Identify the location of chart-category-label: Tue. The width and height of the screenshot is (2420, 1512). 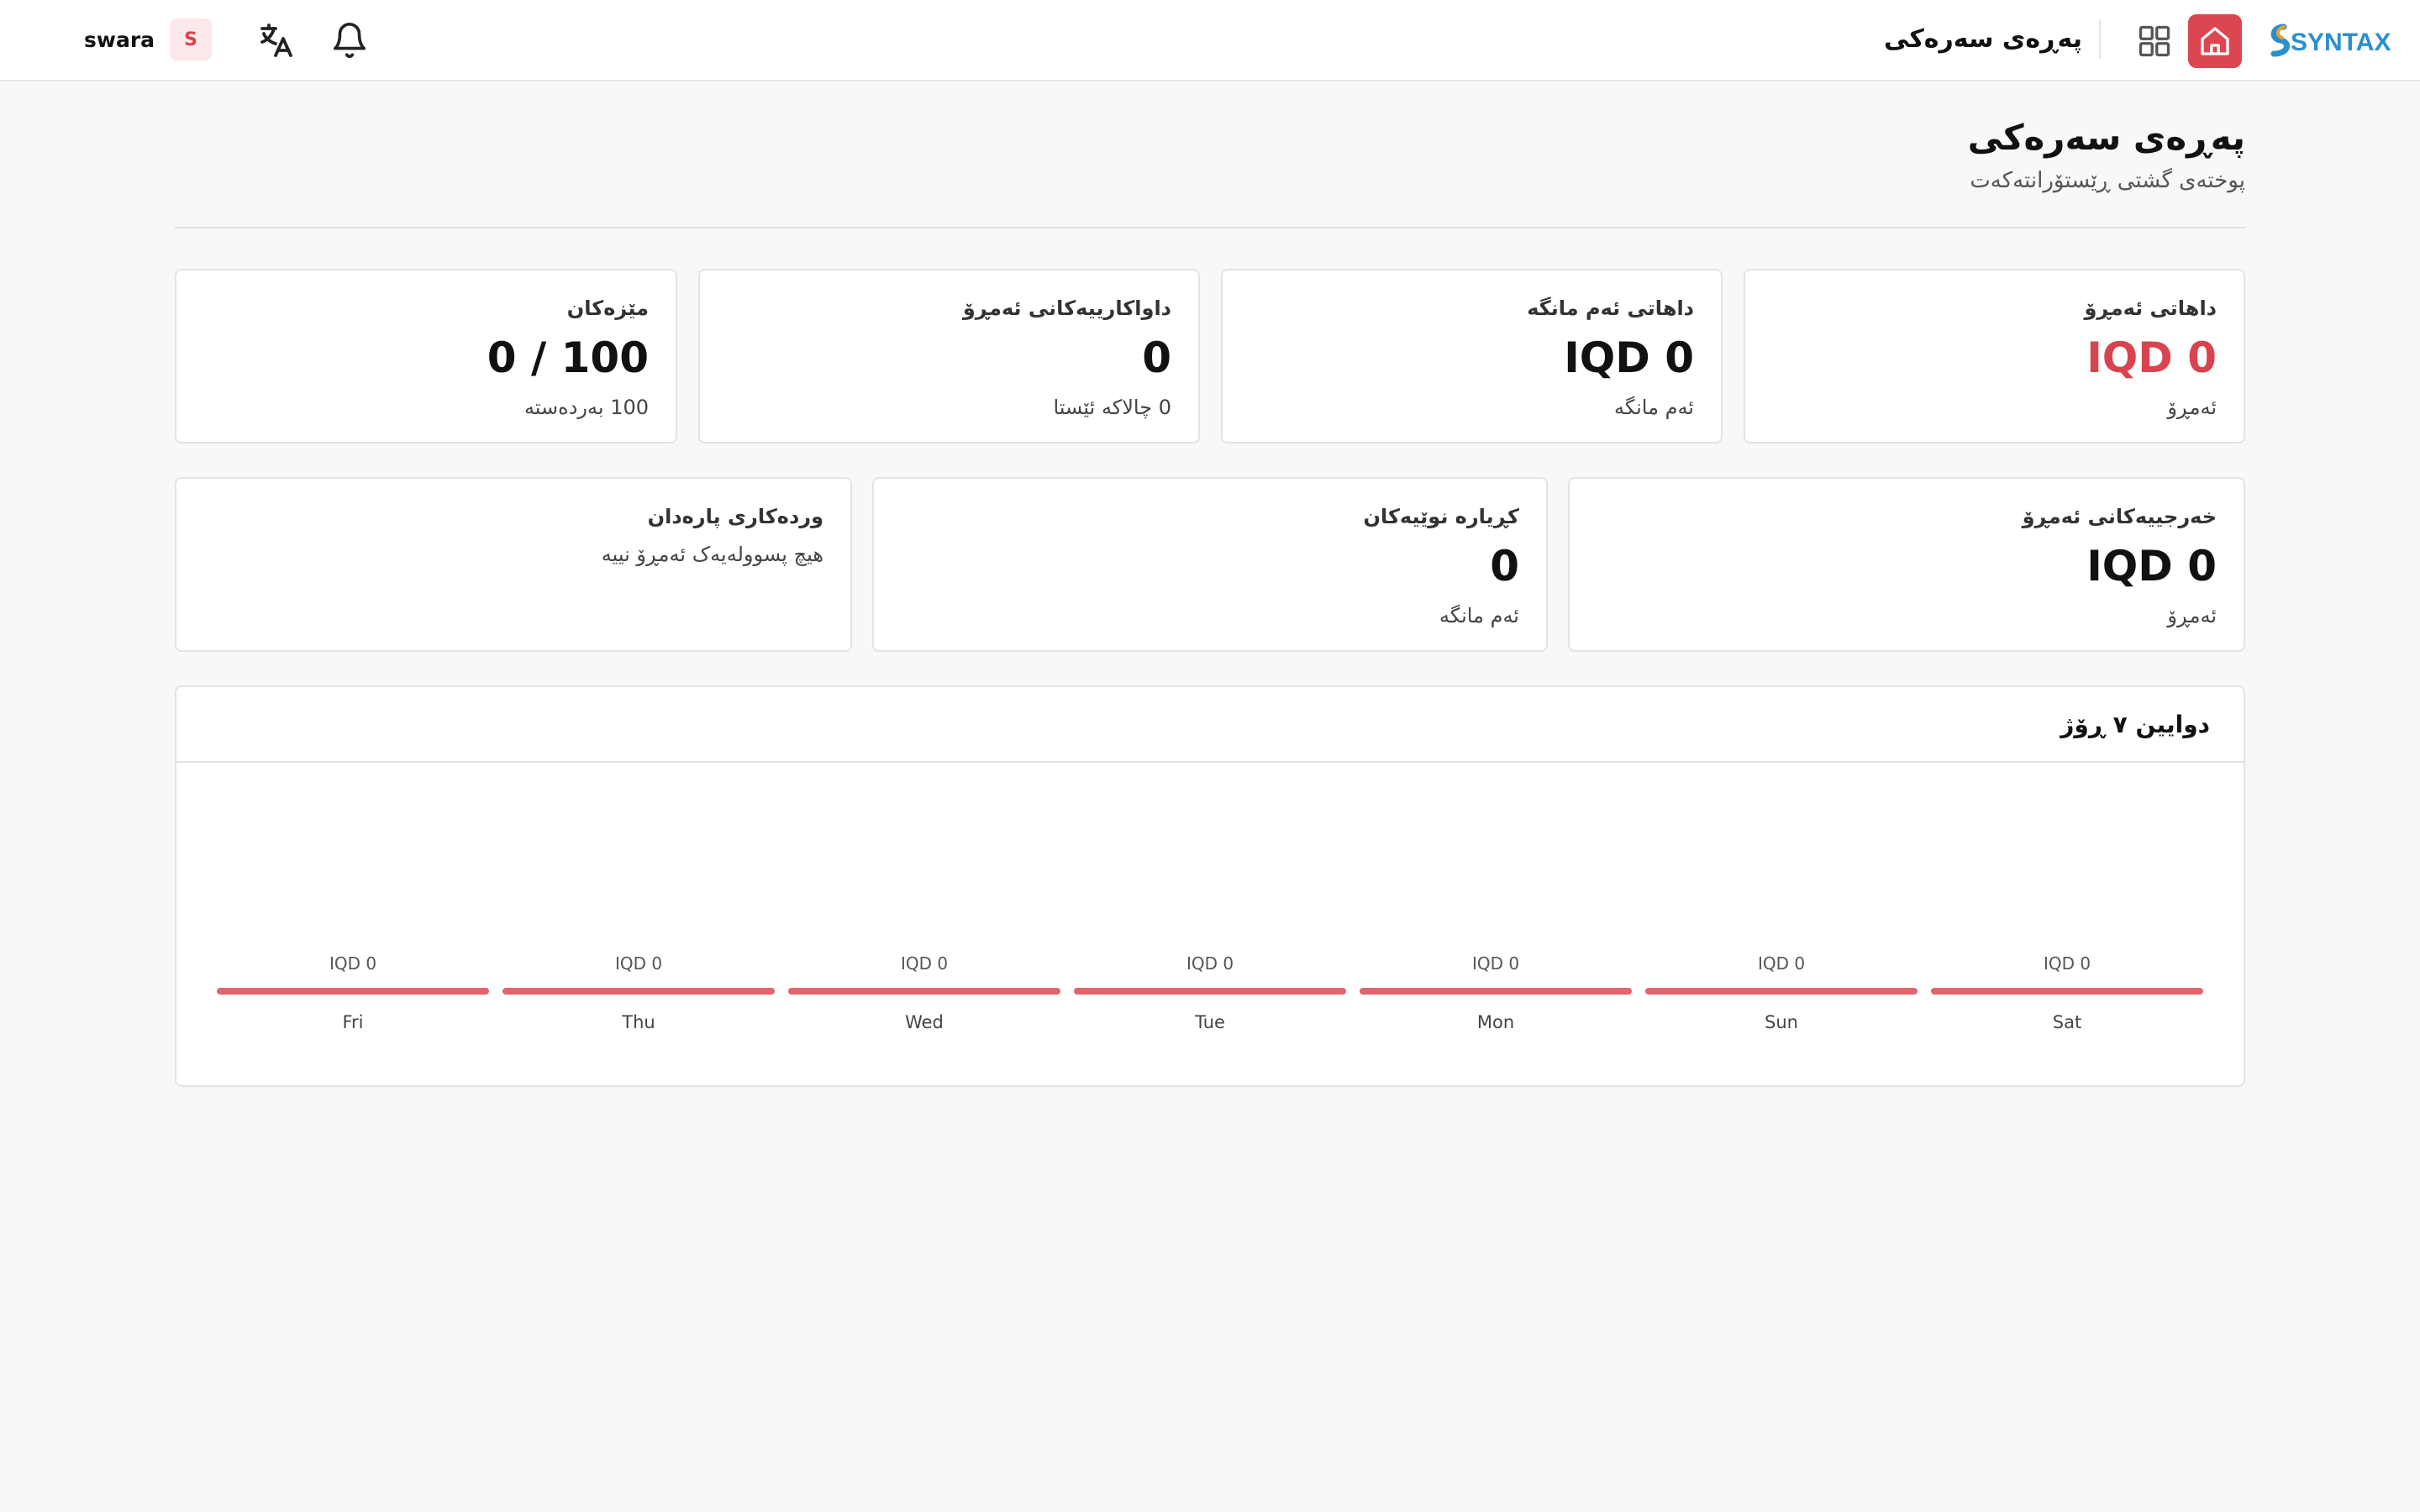
(1209, 1022).